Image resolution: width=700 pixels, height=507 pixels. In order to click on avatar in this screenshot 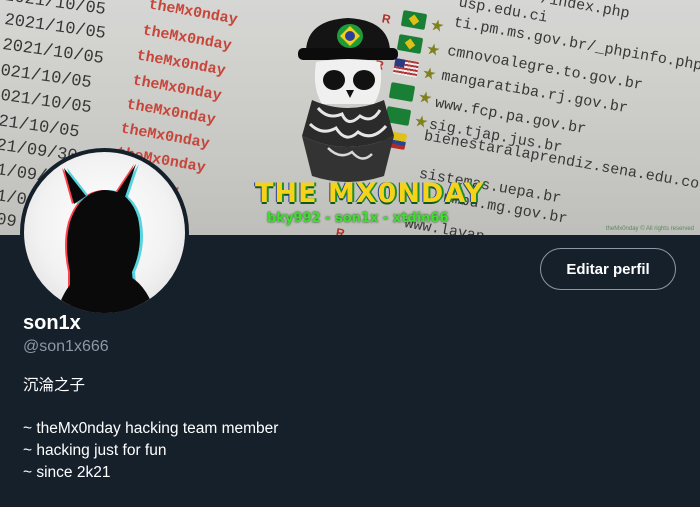, I will do `click(104, 232)`.